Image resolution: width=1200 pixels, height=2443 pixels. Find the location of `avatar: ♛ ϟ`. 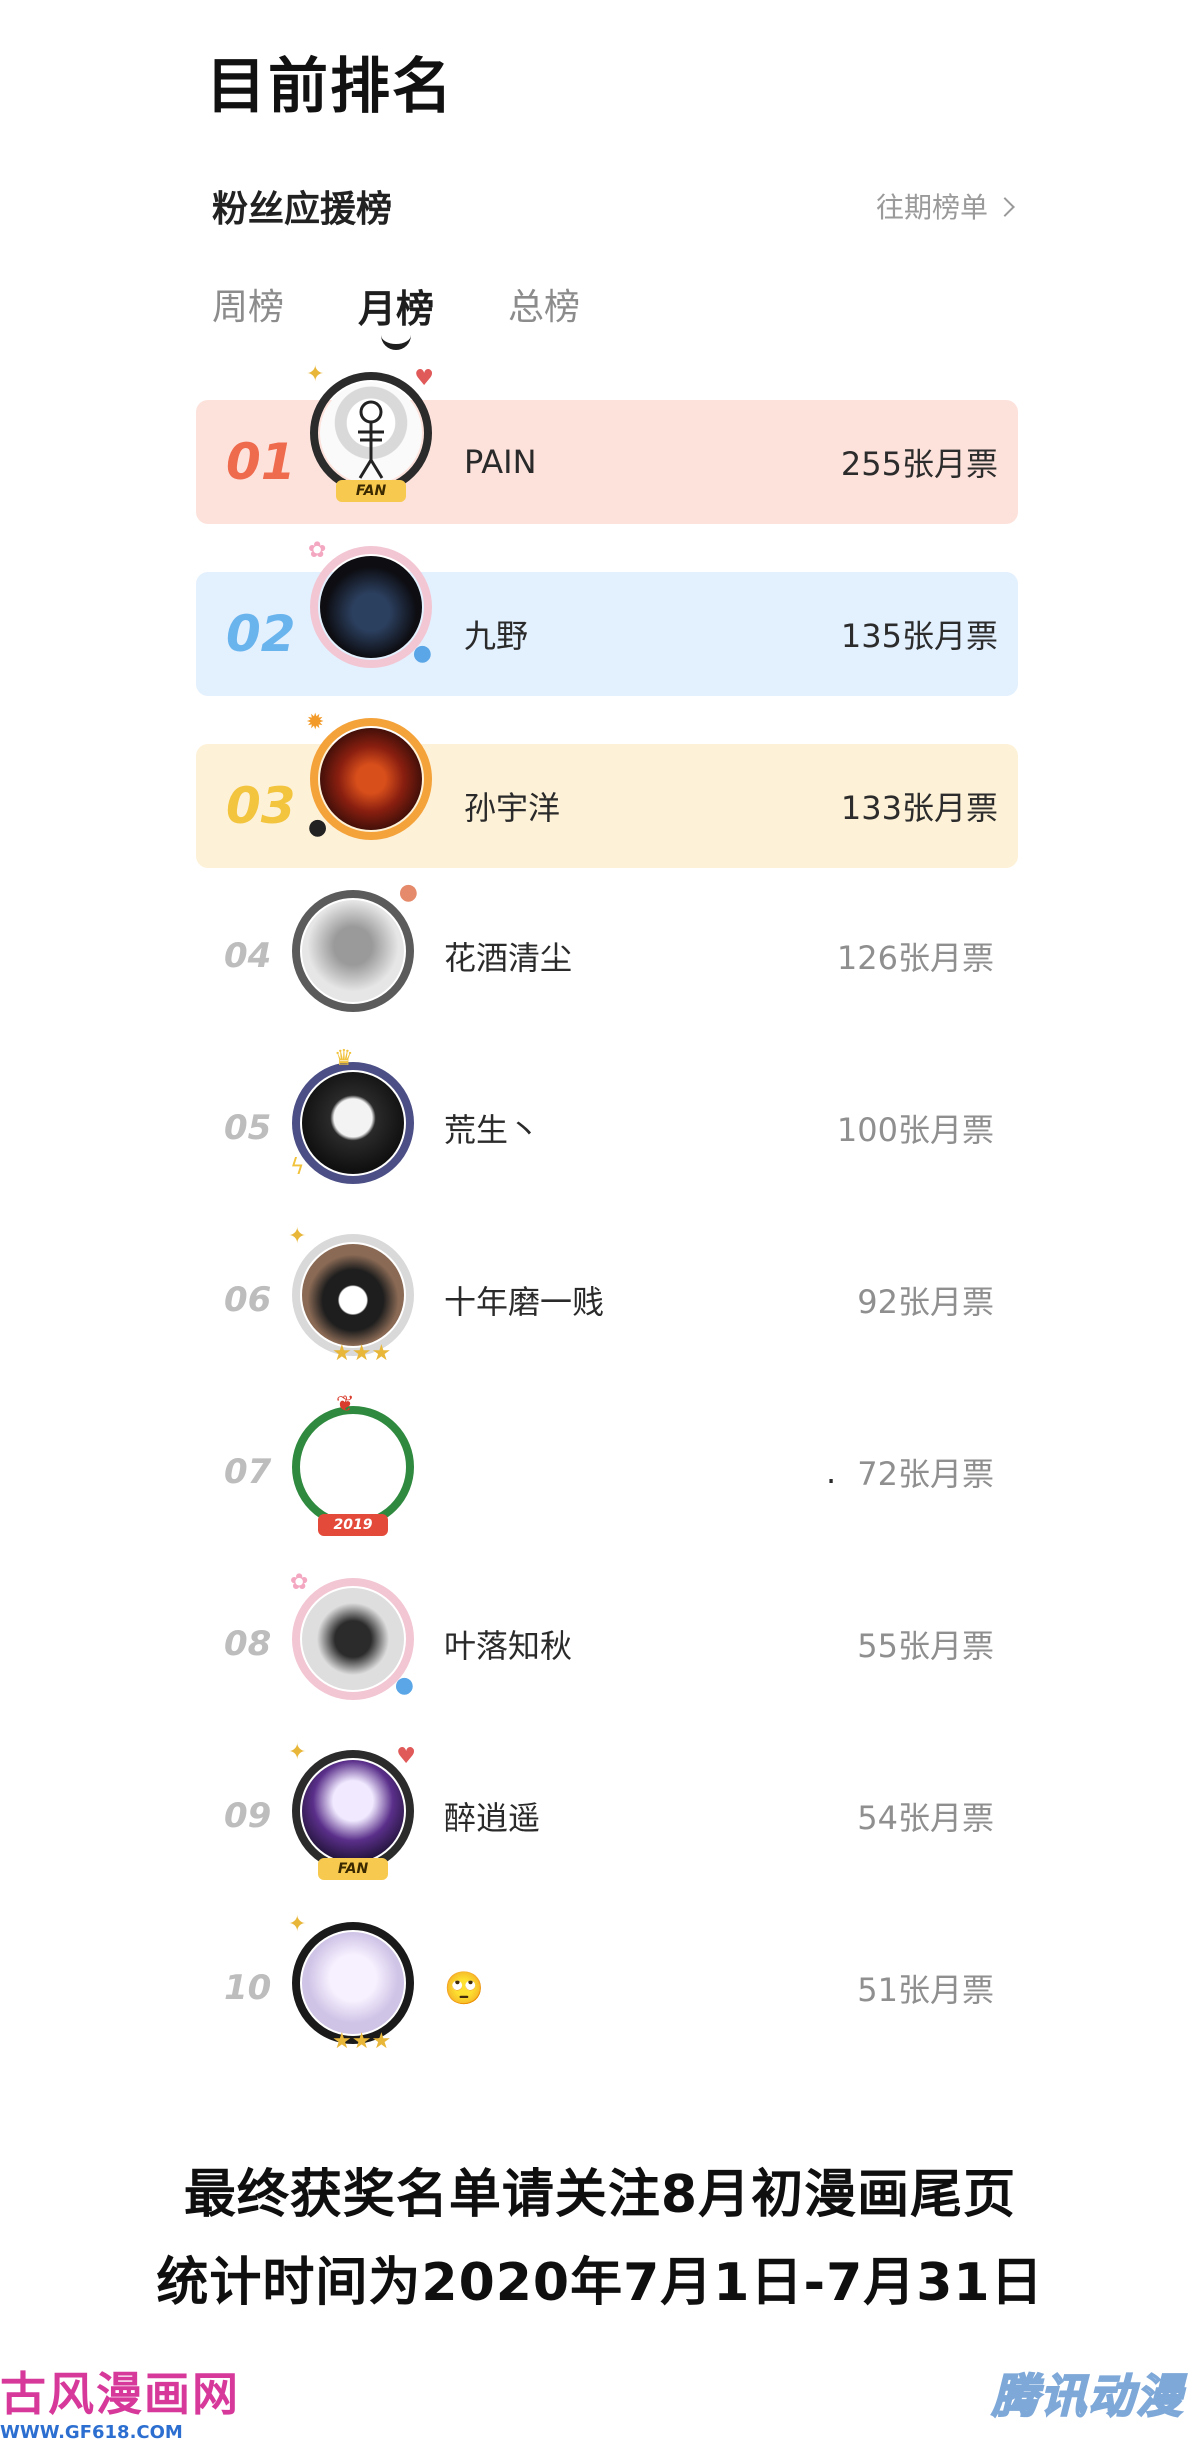

avatar: ♛ ϟ is located at coordinates (353, 1117).